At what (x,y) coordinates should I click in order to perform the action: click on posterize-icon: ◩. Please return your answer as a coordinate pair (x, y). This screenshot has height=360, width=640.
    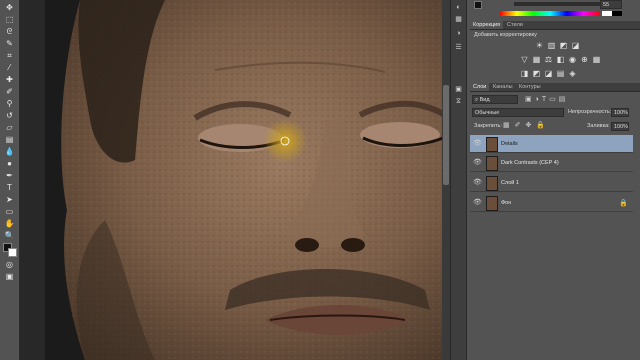
    Looking at the image, I should click on (536, 73).